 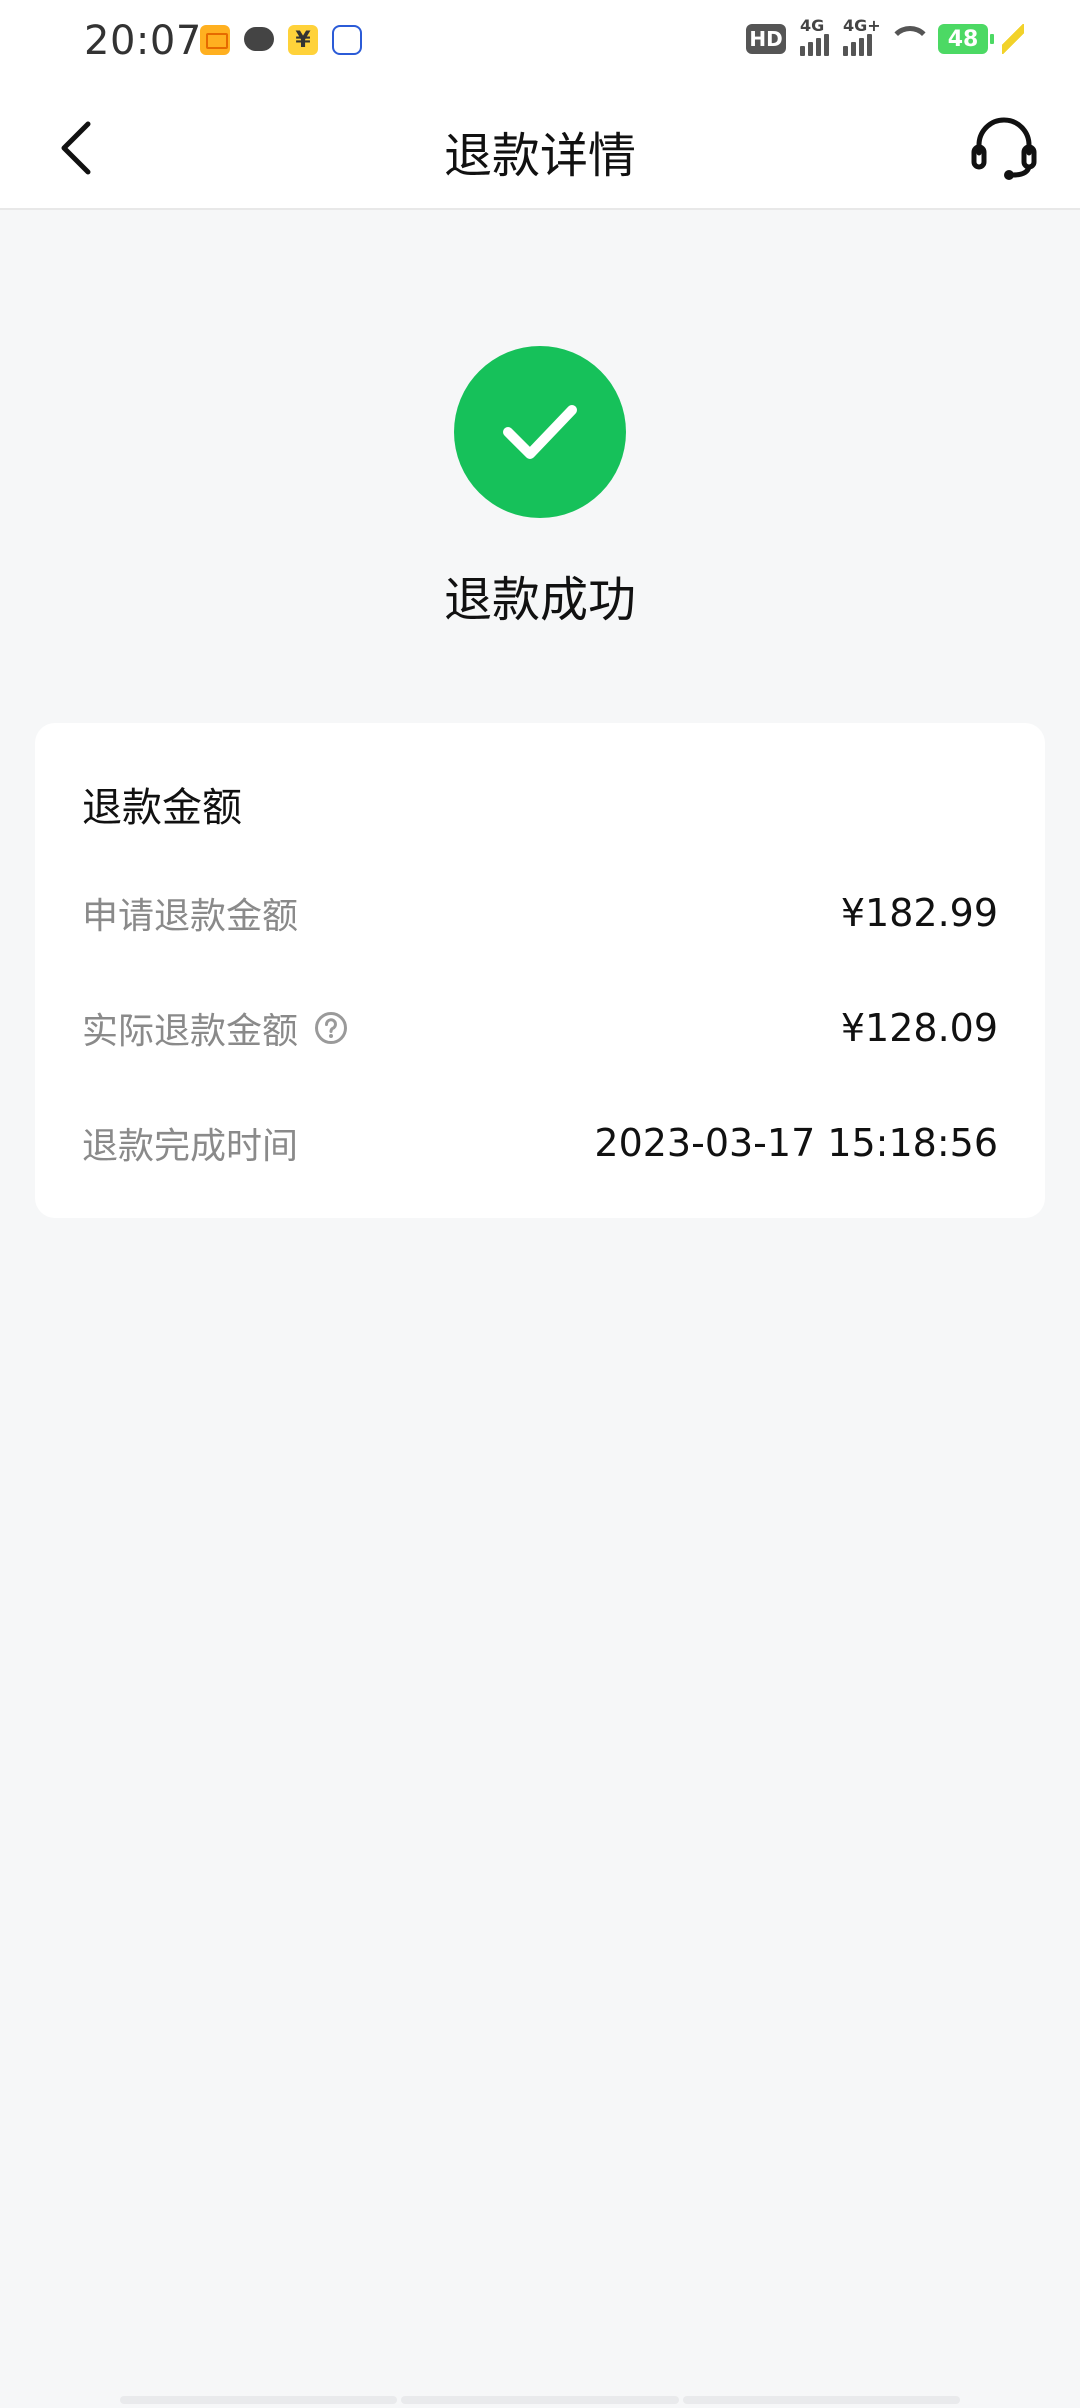 I want to click on requested-amount-label-text: 申请退款金额, so click(x=190, y=916).